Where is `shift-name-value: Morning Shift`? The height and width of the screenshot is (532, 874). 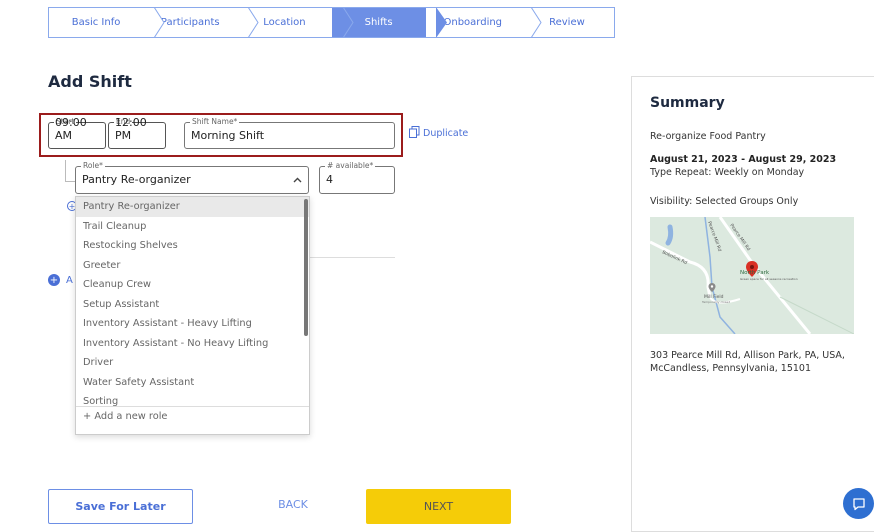 shift-name-value: Morning Shift is located at coordinates (228, 135).